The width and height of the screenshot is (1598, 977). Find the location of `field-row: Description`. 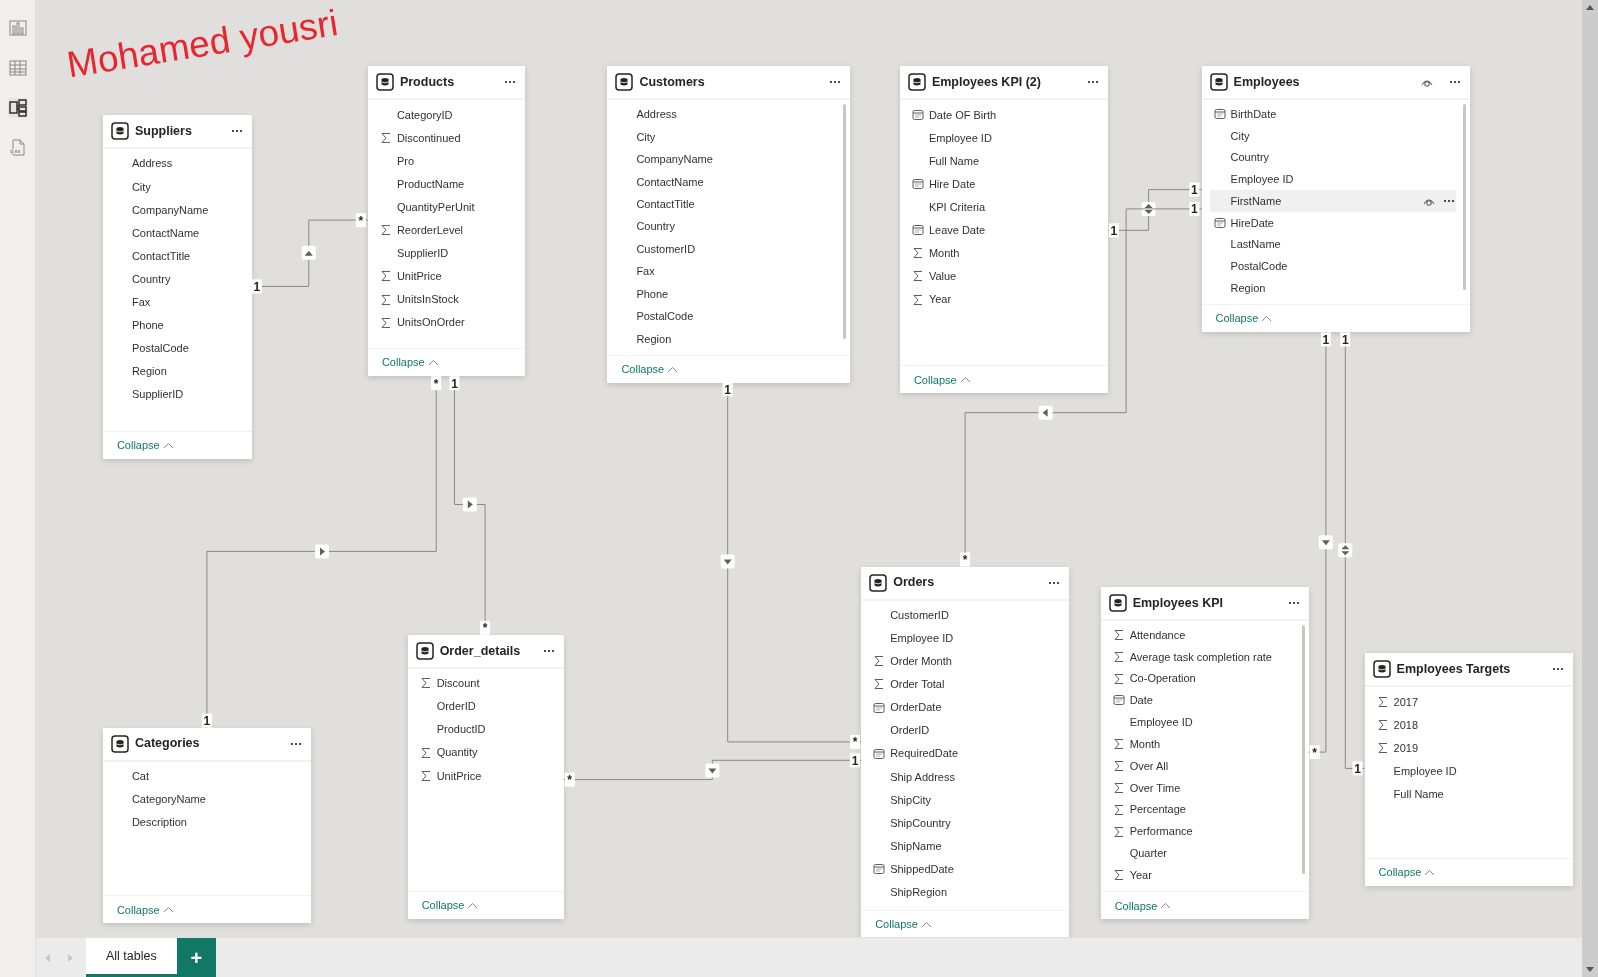

field-row: Description is located at coordinates (203, 822).